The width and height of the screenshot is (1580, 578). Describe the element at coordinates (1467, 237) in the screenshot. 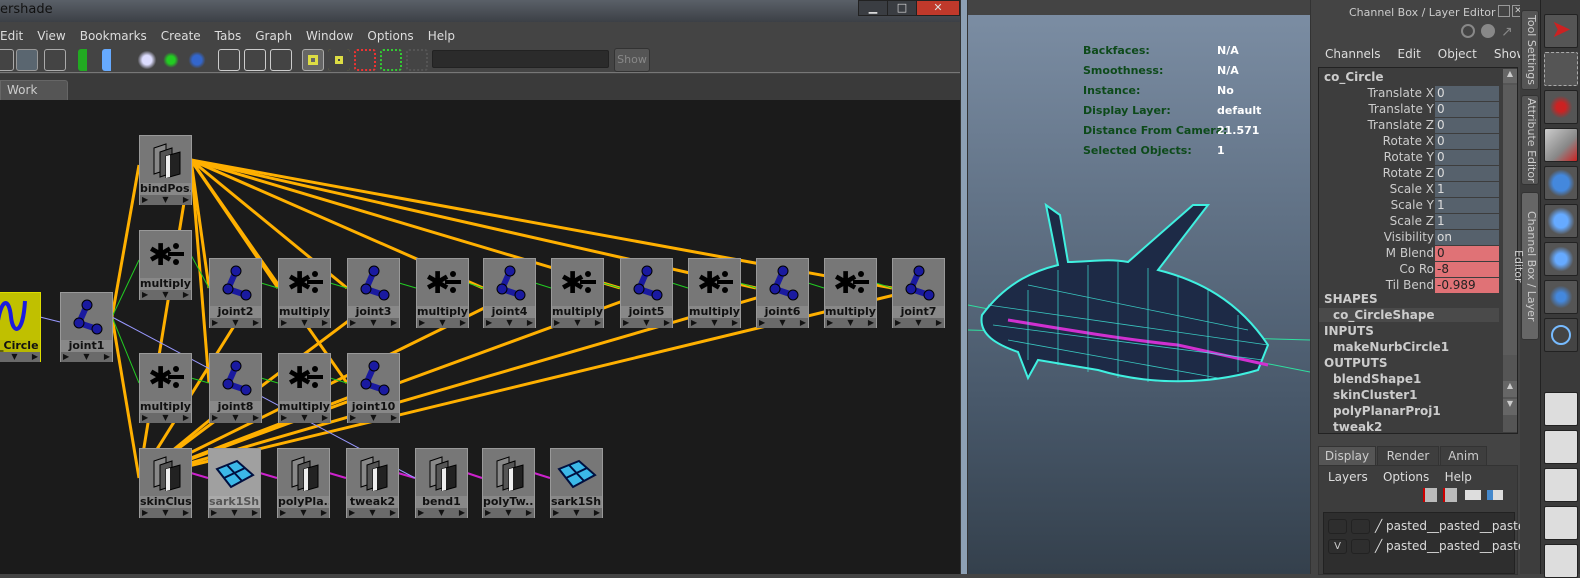

I see `channel-value: on` at that location.